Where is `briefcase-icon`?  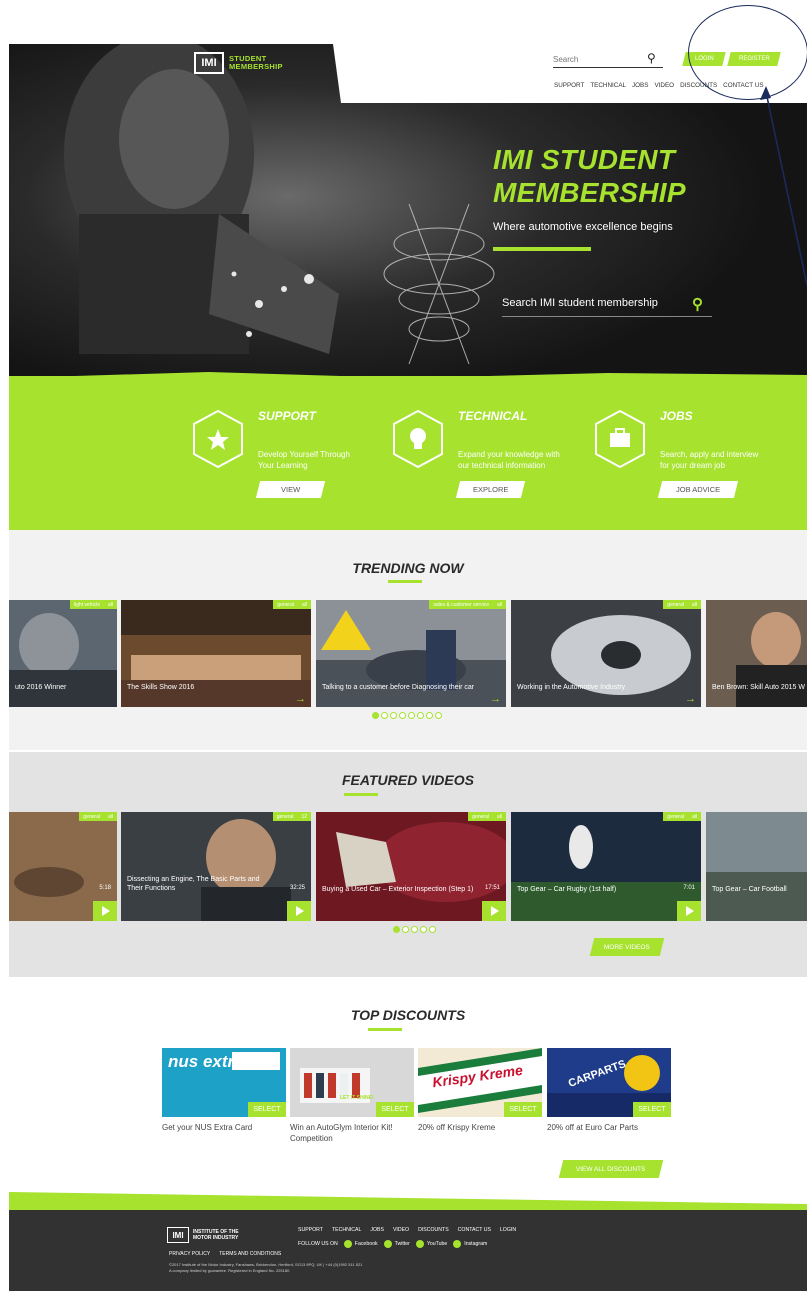
briefcase-icon is located at coordinates (620, 439).